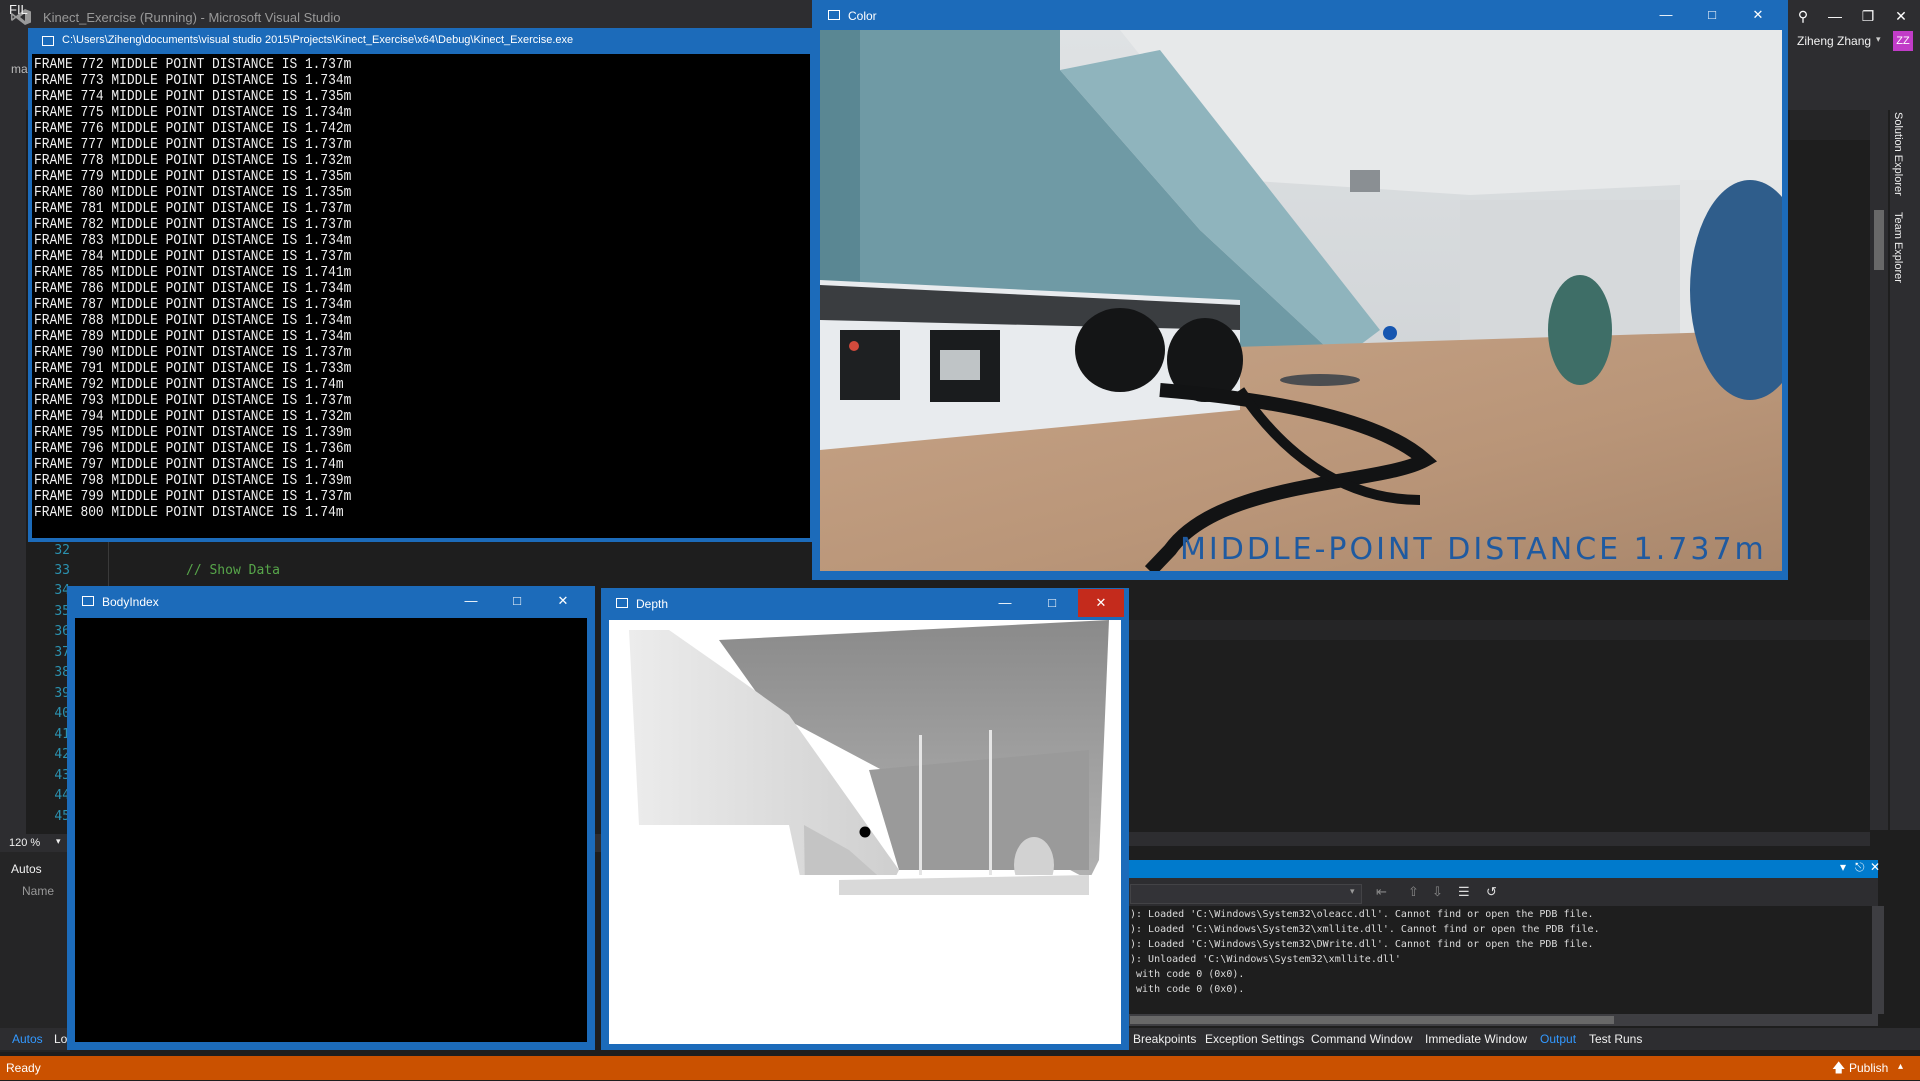 Image resolution: width=1920 pixels, height=1081 pixels. What do you see at coordinates (1903, 41) in the screenshot?
I see `avatar: ZZ` at bounding box center [1903, 41].